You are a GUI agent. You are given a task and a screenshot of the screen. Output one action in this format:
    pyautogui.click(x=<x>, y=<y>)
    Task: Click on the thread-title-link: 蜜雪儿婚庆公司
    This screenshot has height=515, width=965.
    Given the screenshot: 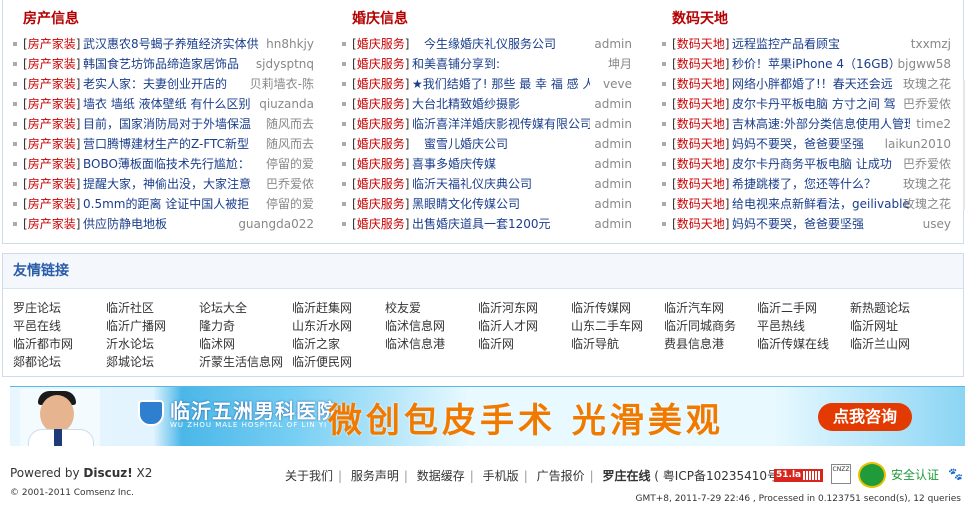 What is the action you would take?
    pyautogui.click(x=460, y=144)
    